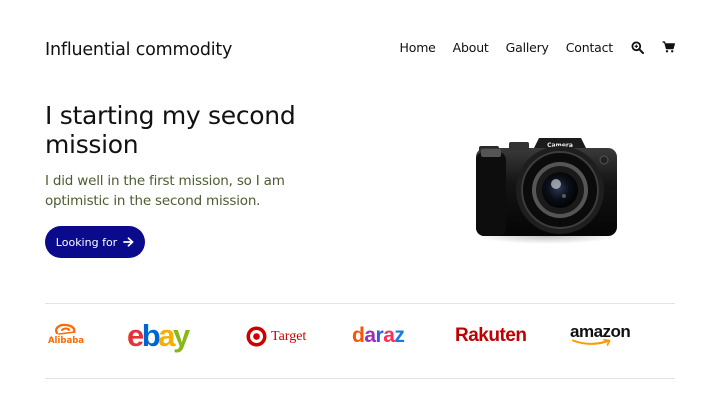  What do you see at coordinates (600, 334) in the screenshot?
I see `amazon-logo: amazon` at bounding box center [600, 334].